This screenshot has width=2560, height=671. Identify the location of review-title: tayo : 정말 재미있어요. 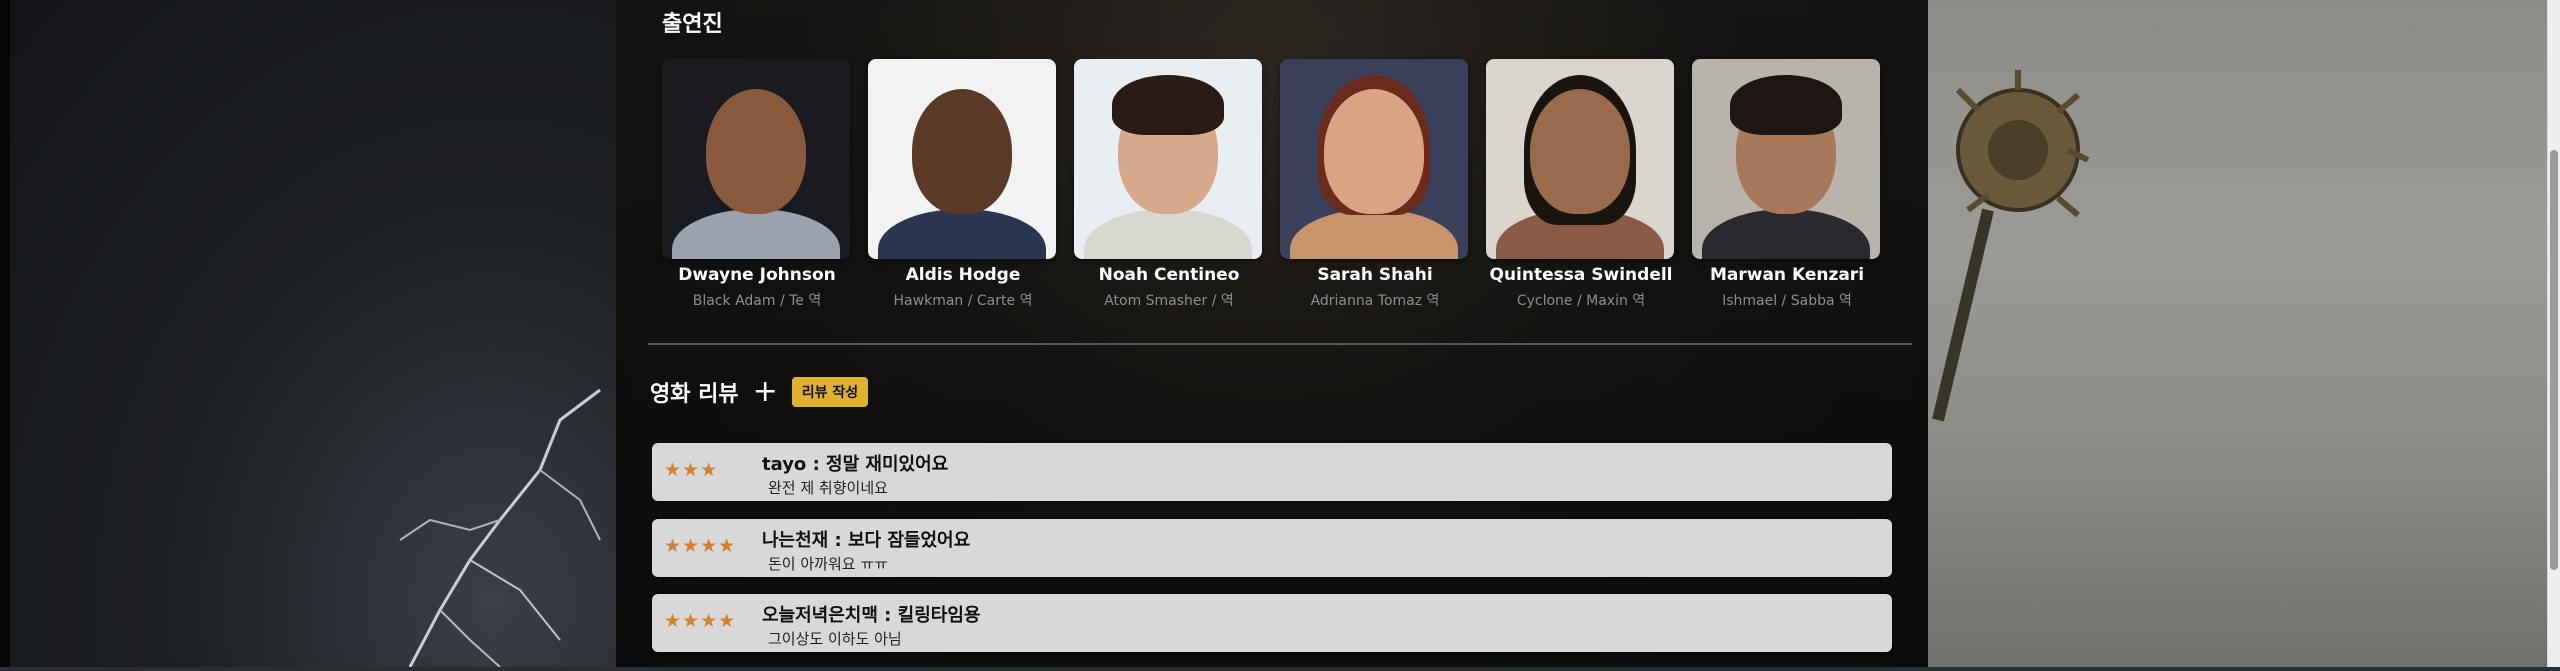
(855, 464).